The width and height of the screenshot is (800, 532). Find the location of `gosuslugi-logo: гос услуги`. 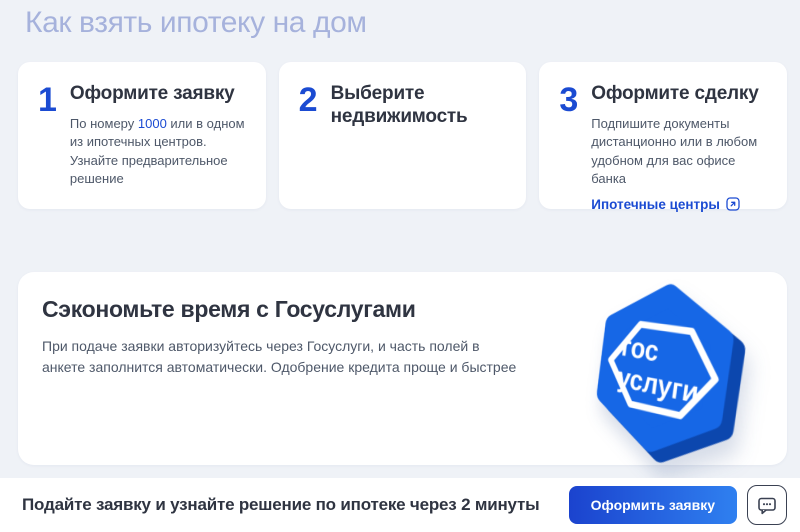

gosuslugi-logo: гос услуги is located at coordinates (660, 369).